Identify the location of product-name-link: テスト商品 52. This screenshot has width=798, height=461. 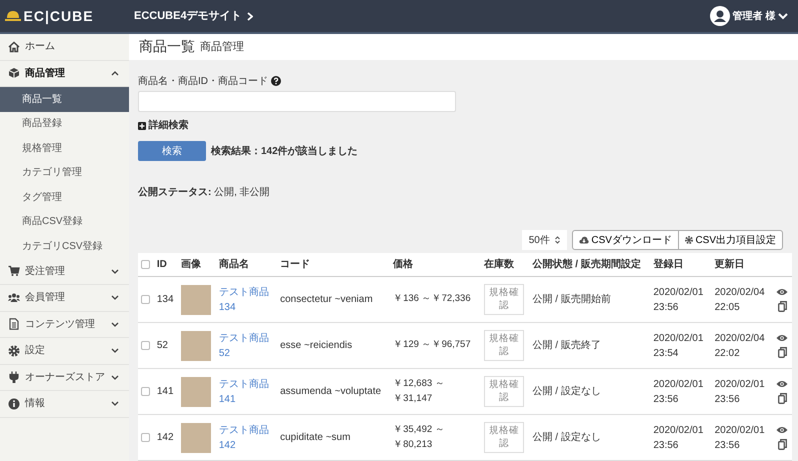
(244, 345).